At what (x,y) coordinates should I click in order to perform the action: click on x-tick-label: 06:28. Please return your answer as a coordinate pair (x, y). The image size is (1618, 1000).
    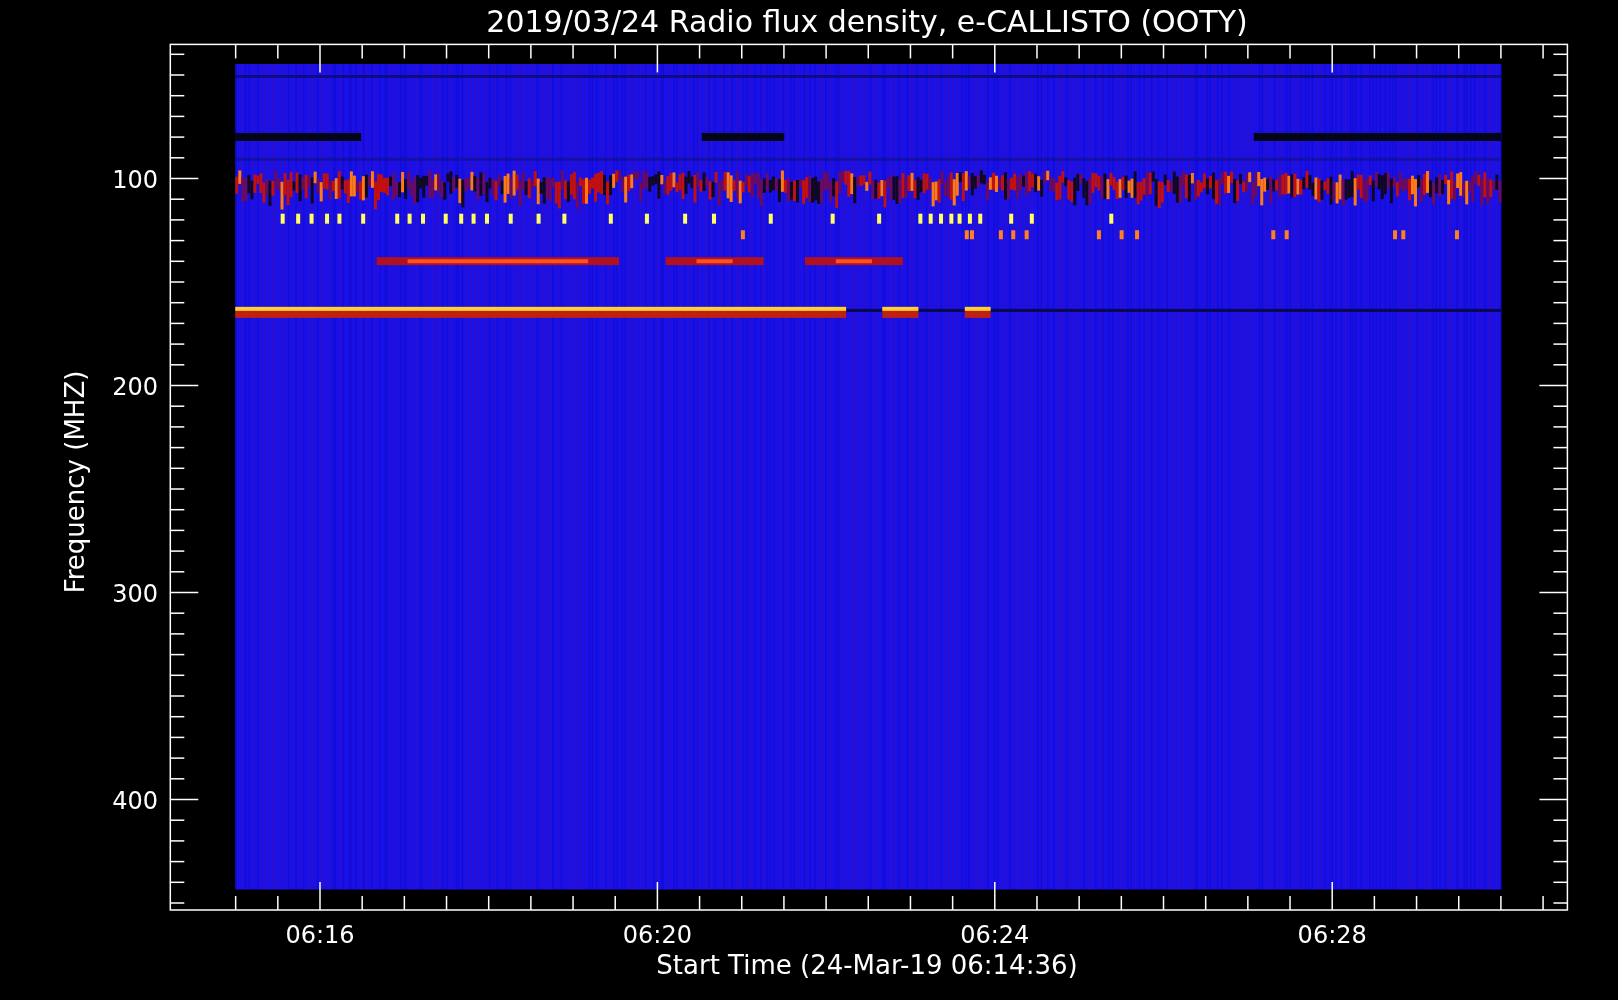
    Looking at the image, I should click on (1332, 935).